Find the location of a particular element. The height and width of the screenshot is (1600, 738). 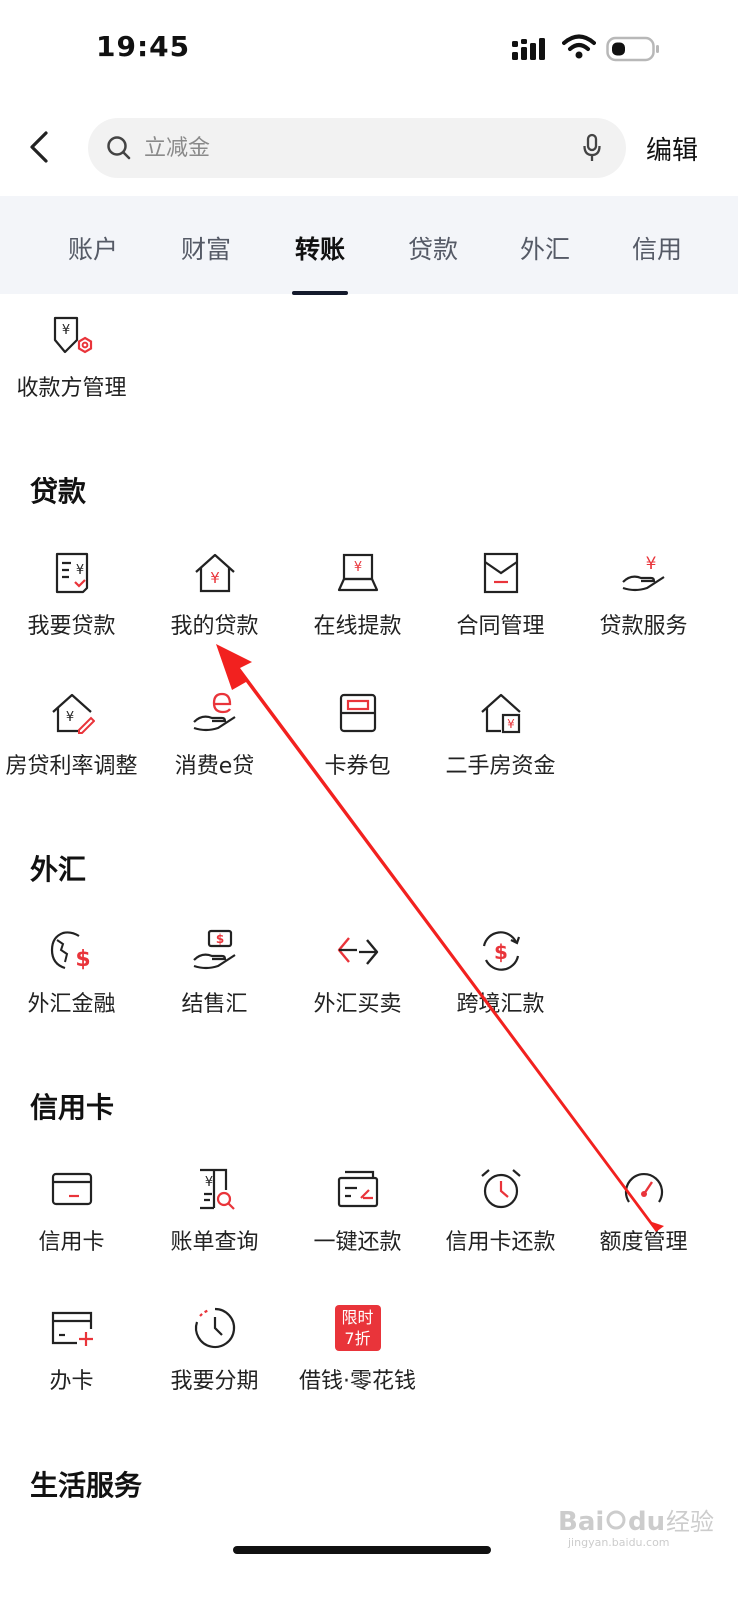

service-label: 消费e贷 is located at coordinates (214, 766).